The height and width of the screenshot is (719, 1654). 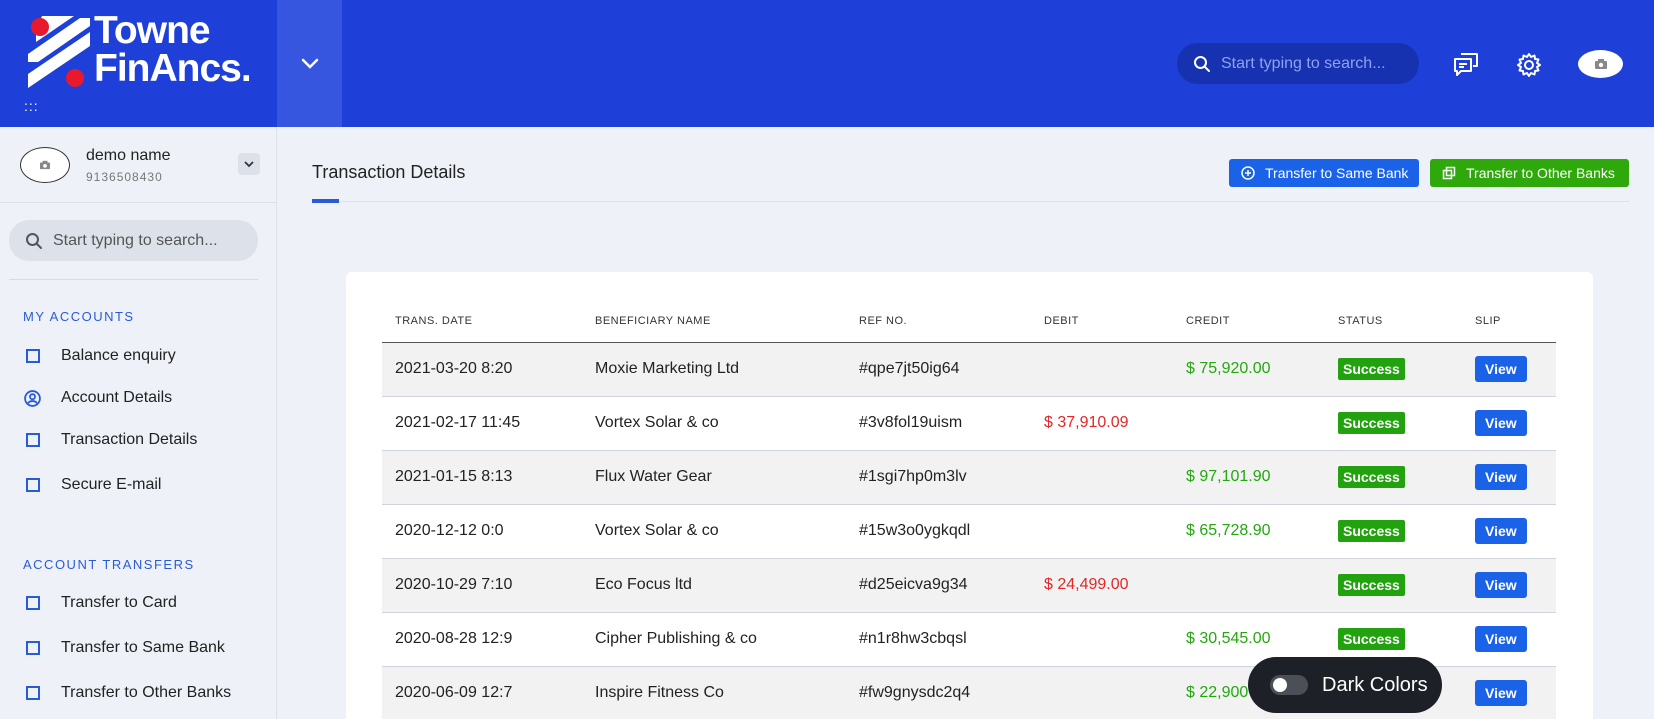 I want to click on cell-beneficiary: Cipher Publishing & co, so click(x=714, y=639).